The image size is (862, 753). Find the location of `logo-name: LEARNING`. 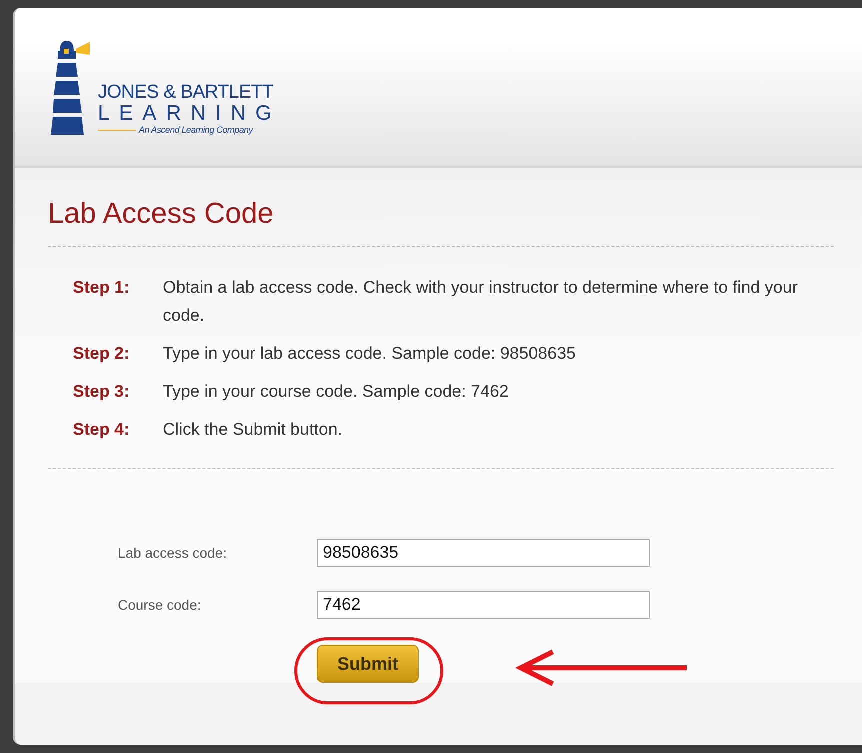

logo-name: LEARNING is located at coordinates (190, 114).